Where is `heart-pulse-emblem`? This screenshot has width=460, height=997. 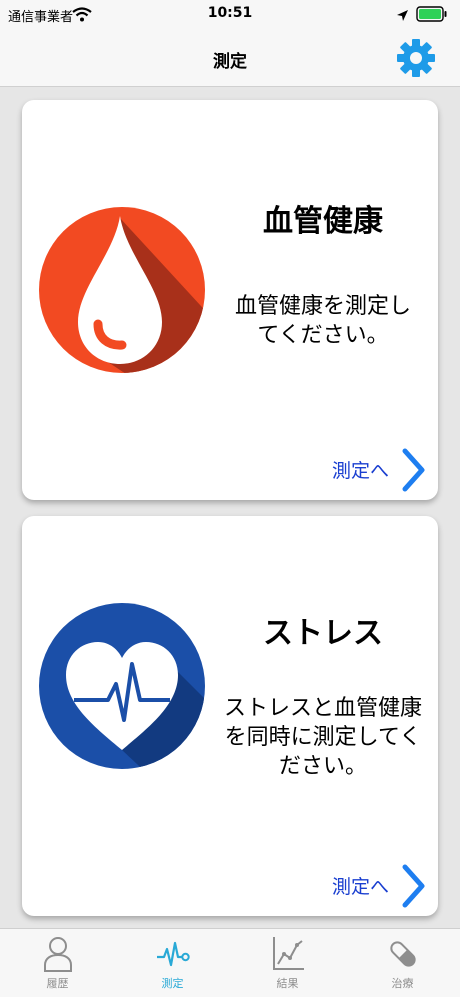 heart-pulse-emblem is located at coordinates (122, 686).